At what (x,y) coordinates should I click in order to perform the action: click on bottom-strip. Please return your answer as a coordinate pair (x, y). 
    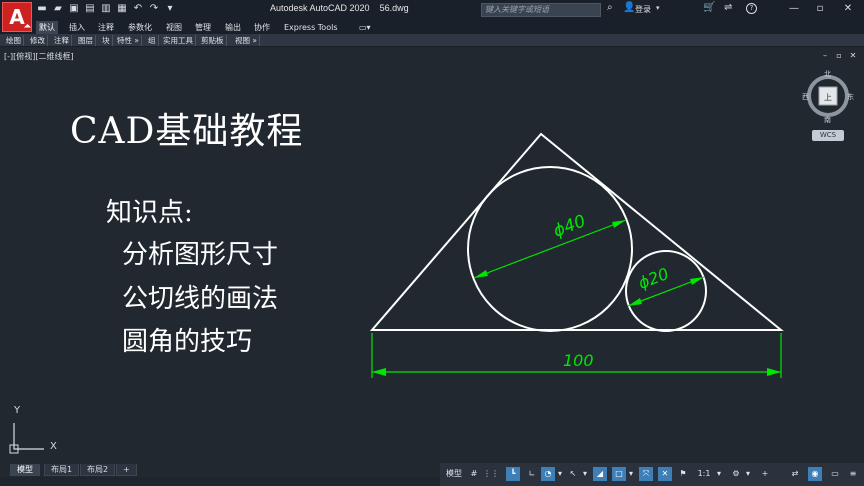
    Looking at the image, I should click on (220, 481).